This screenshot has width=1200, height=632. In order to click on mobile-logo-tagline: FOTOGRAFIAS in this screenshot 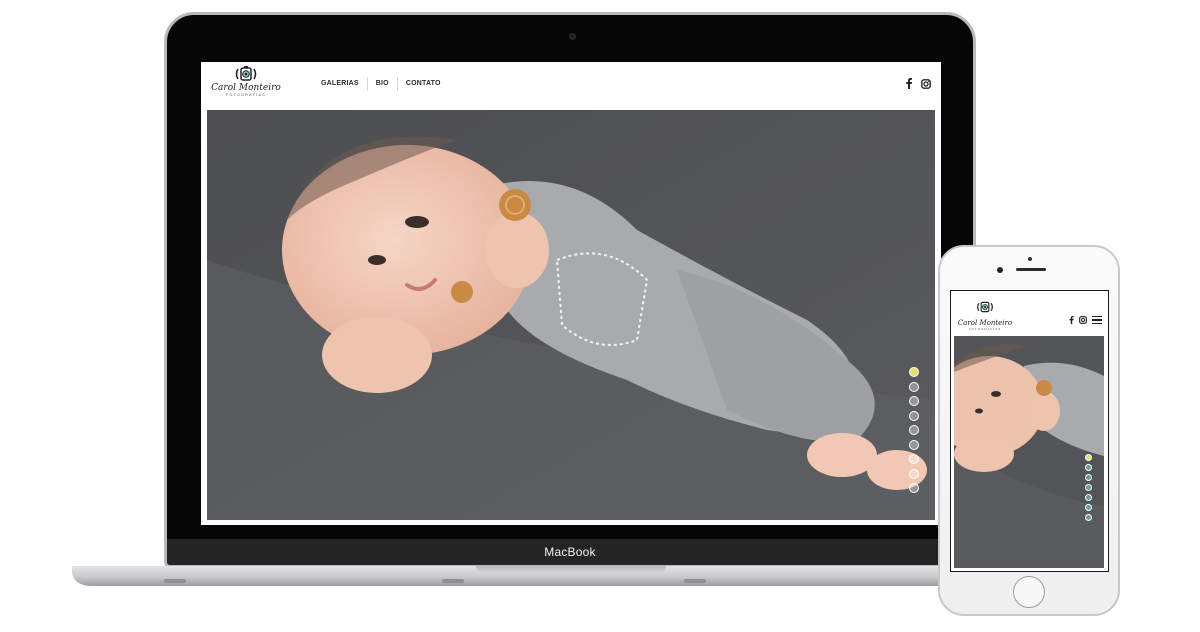, I will do `click(985, 329)`.